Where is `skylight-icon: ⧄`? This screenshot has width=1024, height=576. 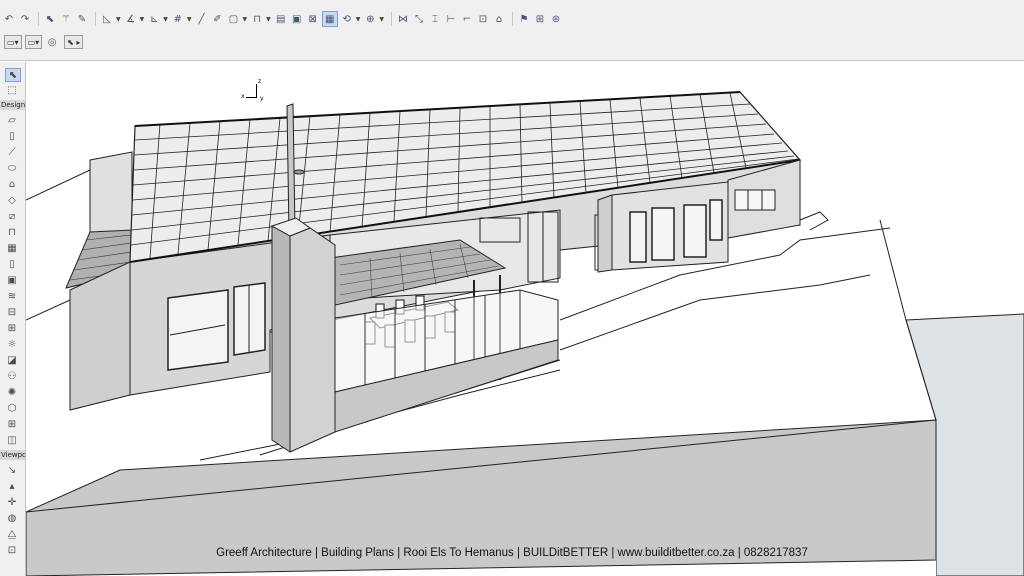
skylight-icon: ⧄ is located at coordinates (12, 216).